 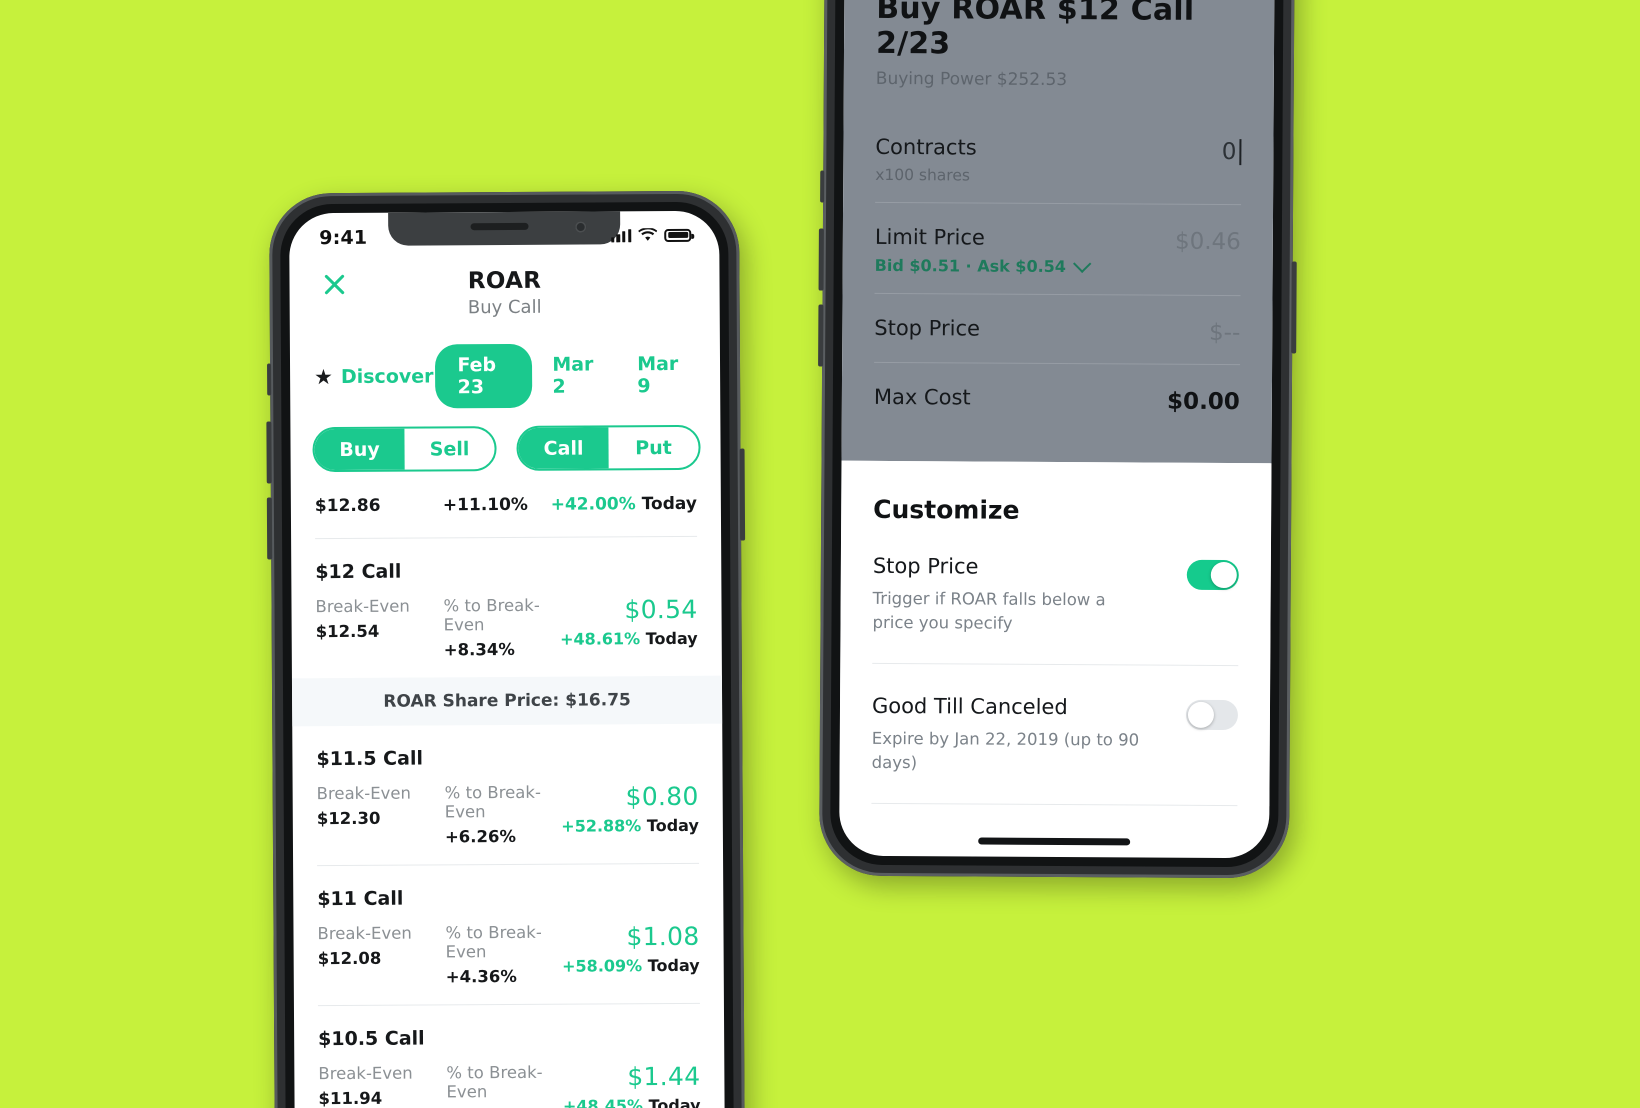 I want to click on tab-date-feb-23: Feb 23, so click(x=484, y=376).